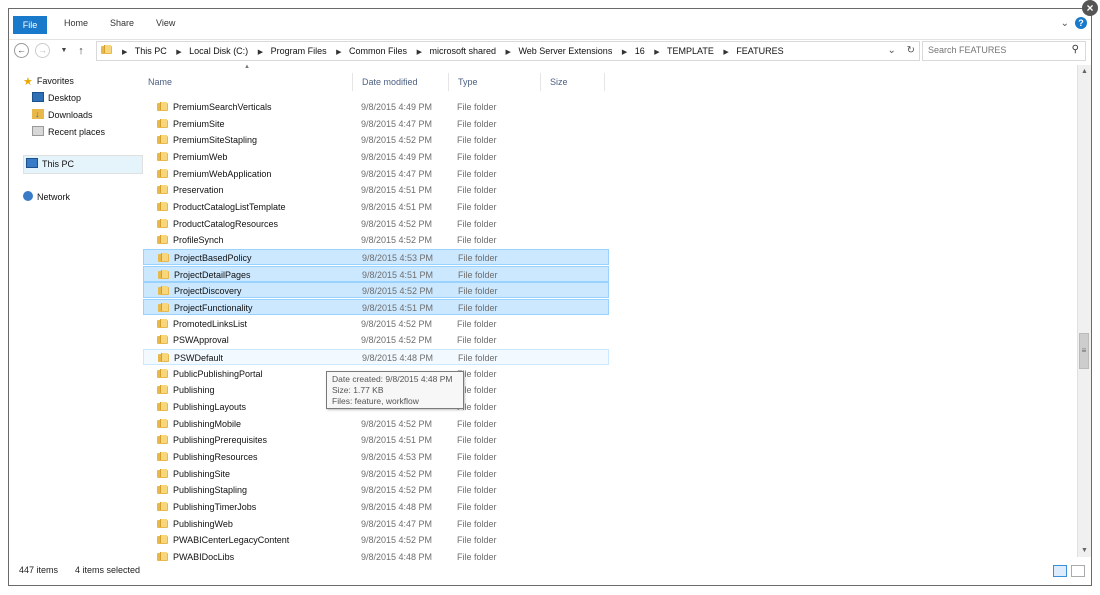 This screenshot has height=595, width=1100. What do you see at coordinates (378, 51) in the screenshot?
I see `breadcrumb-item: Common Files` at bounding box center [378, 51].